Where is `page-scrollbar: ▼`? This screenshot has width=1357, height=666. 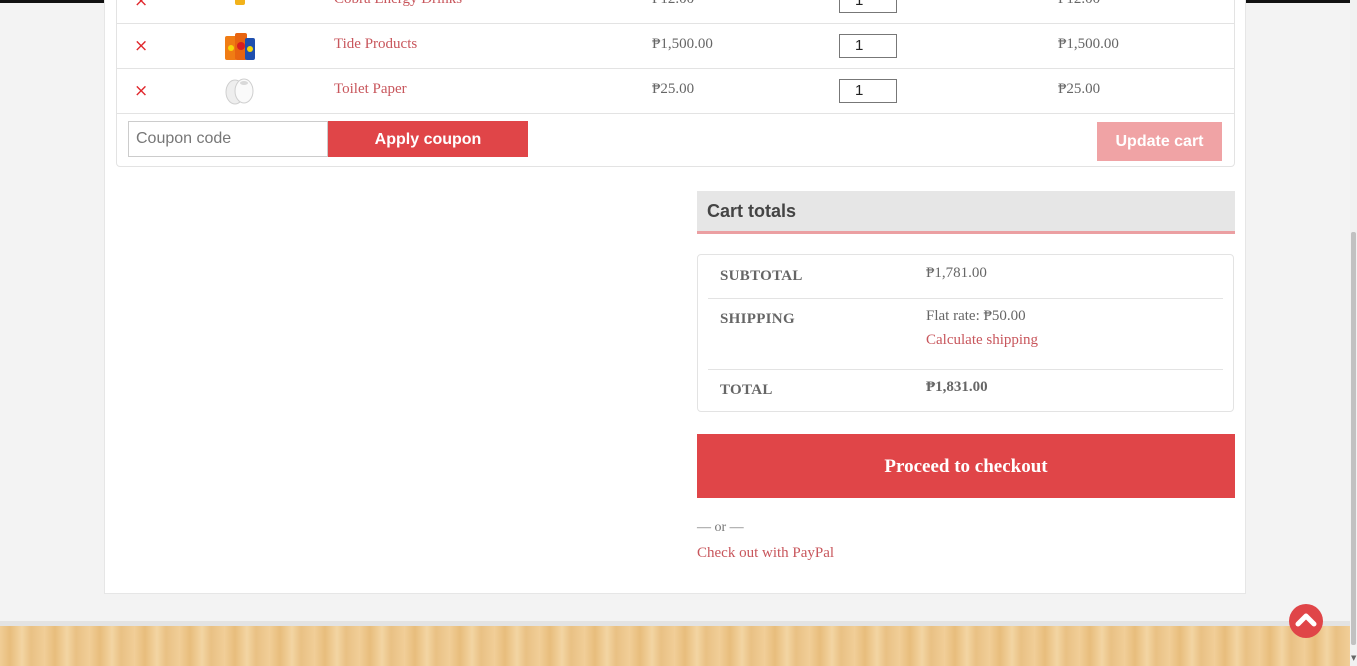 page-scrollbar: ▼ is located at coordinates (1353, 333).